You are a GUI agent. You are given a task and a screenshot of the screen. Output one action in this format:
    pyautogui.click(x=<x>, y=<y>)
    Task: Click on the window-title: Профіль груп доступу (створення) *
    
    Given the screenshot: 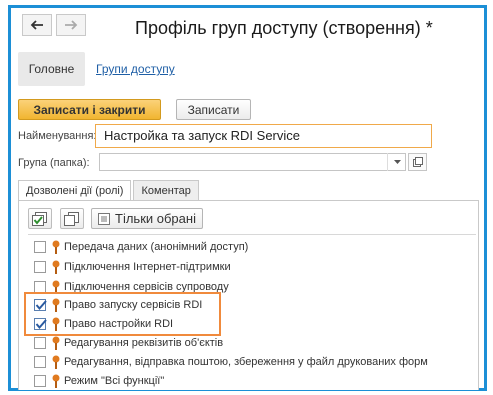 What is the action you would take?
    pyautogui.click(x=284, y=28)
    